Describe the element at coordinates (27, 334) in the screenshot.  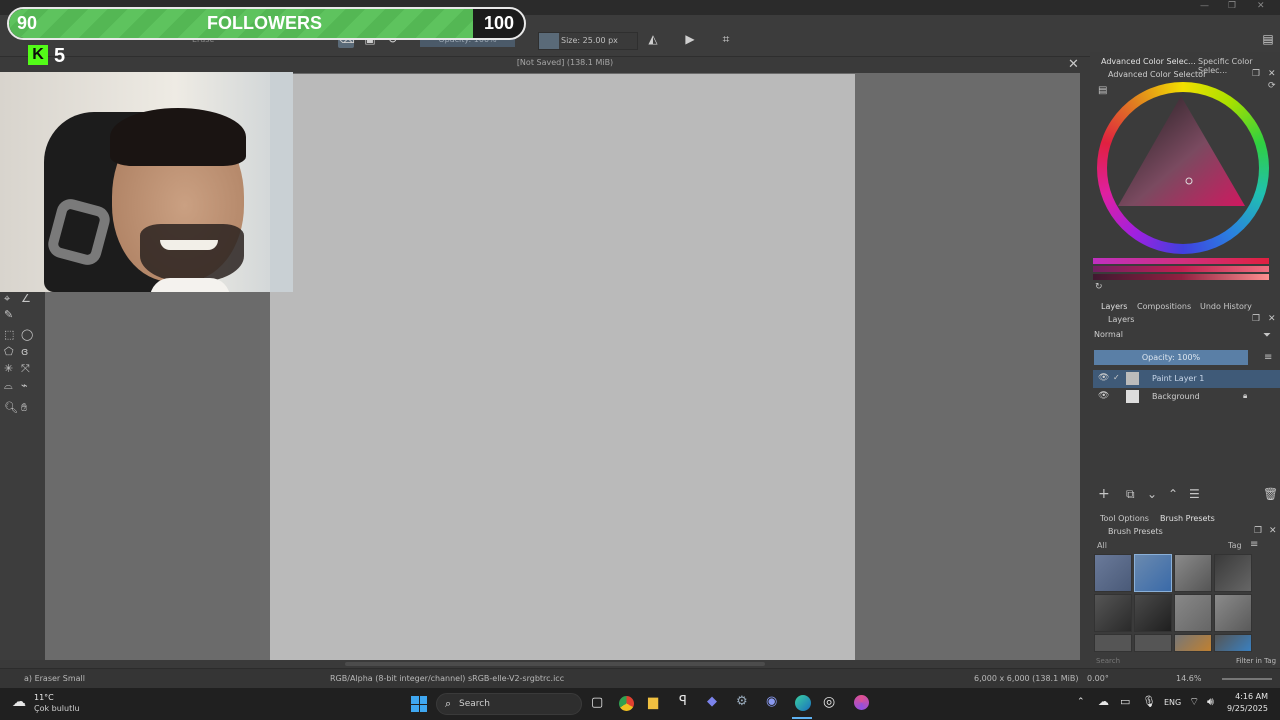
I see `ellipse-select-icon: ◯` at that location.